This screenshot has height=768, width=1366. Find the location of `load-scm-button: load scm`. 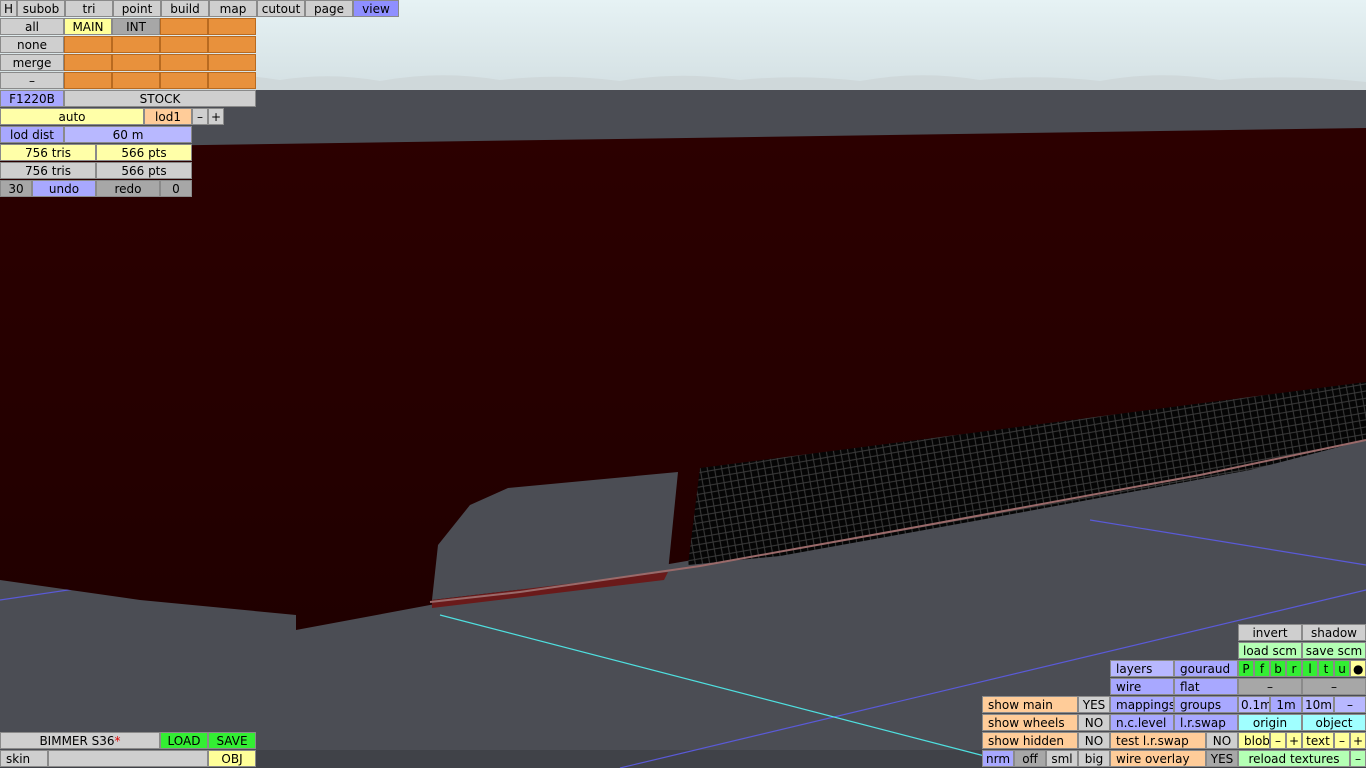

load-scm-button: load scm is located at coordinates (1270, 650).